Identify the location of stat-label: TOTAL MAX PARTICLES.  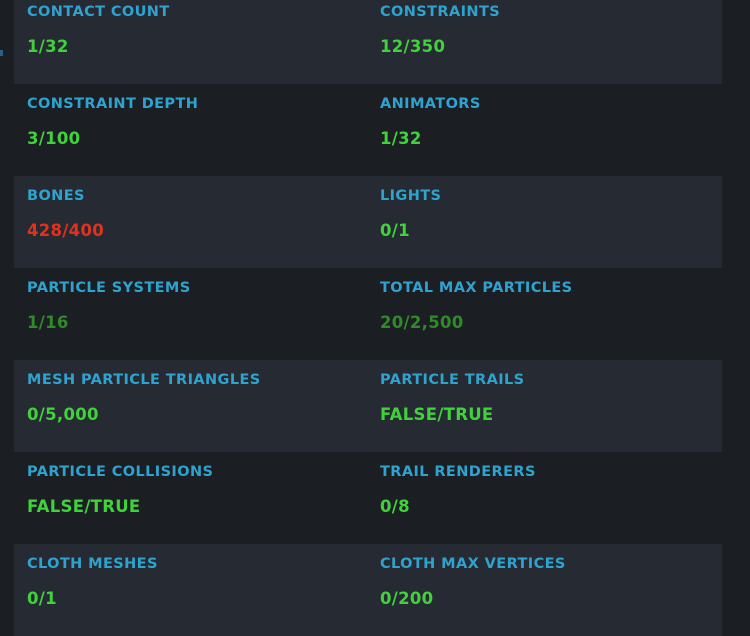
(476, 288).